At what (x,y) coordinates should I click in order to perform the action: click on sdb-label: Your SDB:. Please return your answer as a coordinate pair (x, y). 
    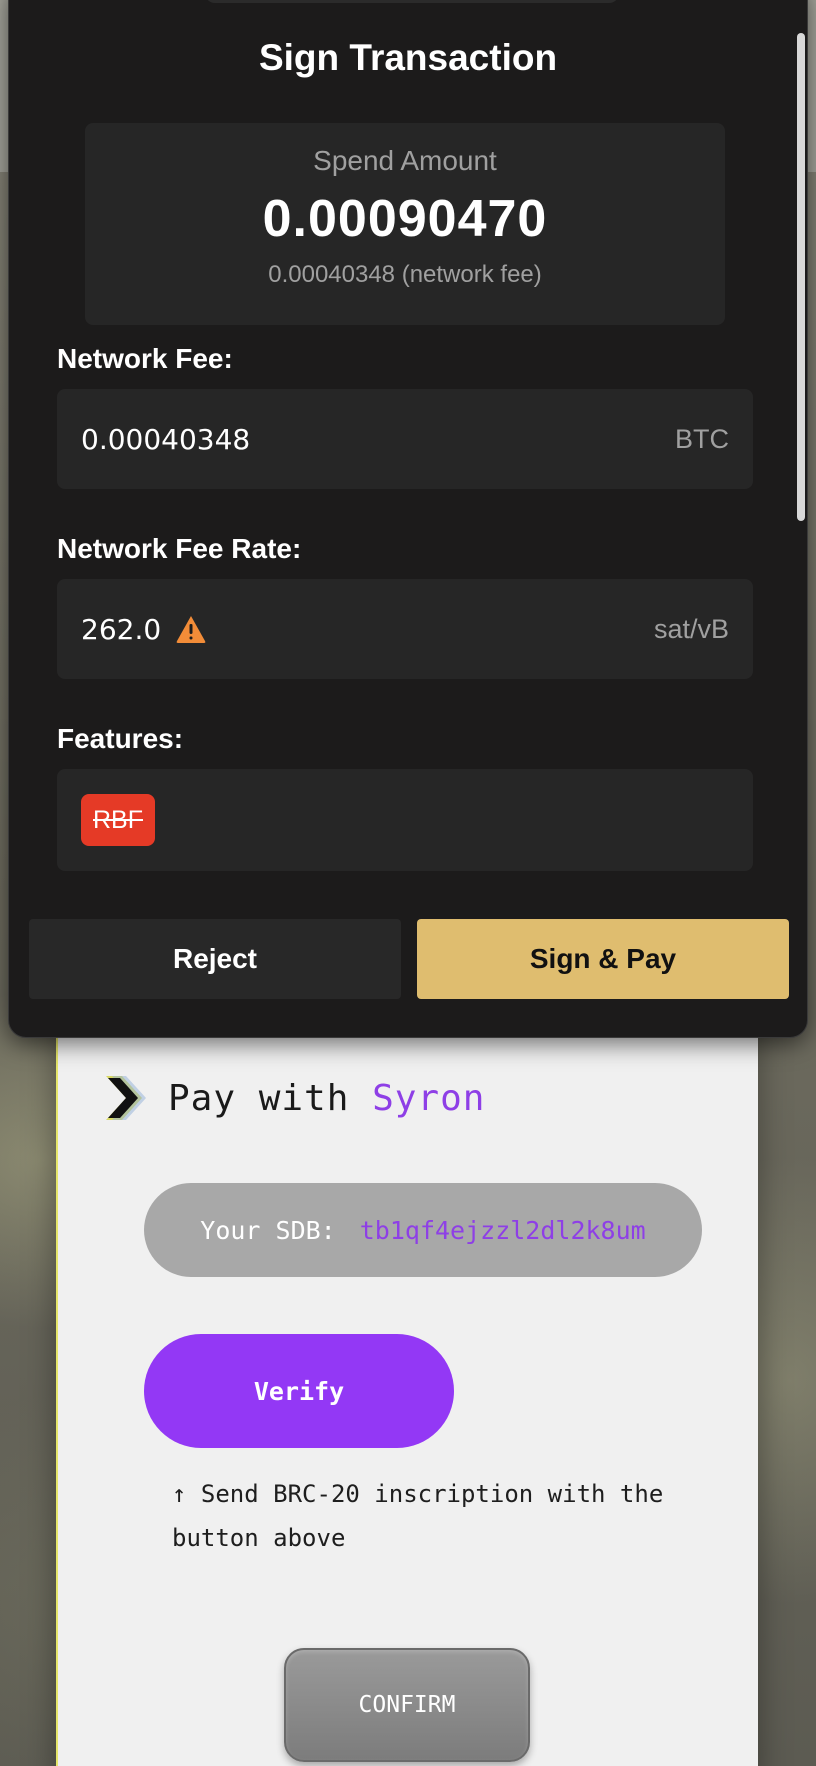
    Looking at the image, I should click on (268, 1230).